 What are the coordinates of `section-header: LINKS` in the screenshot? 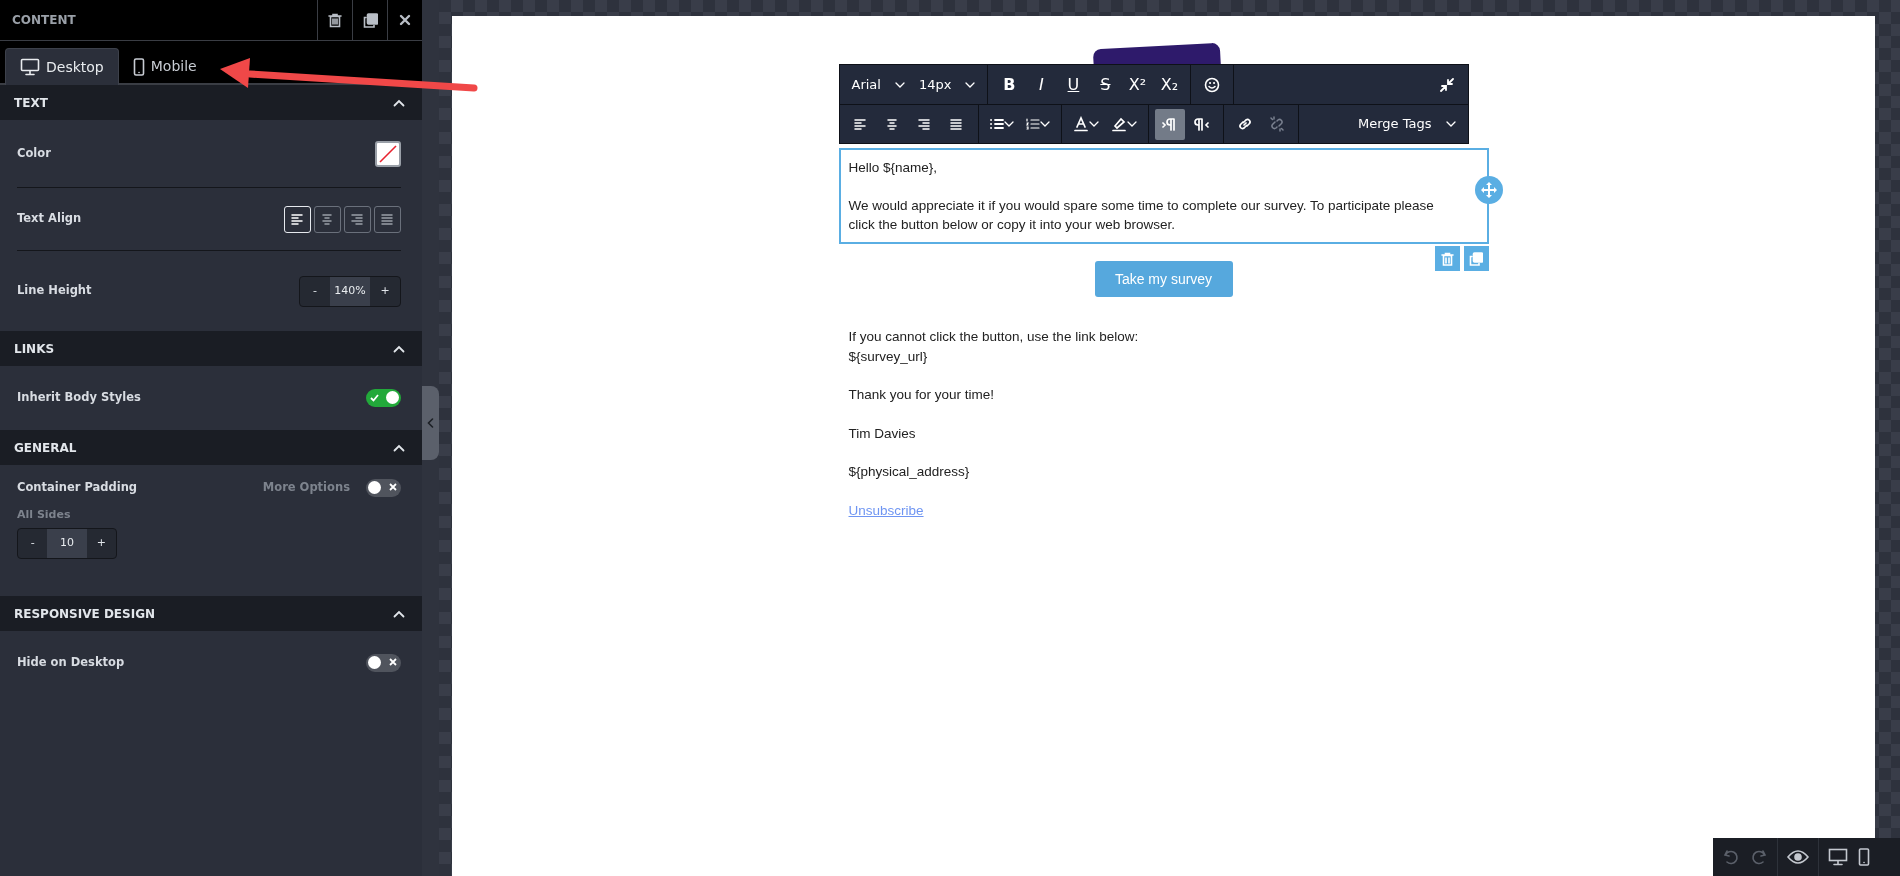 It's located at (211, 348).